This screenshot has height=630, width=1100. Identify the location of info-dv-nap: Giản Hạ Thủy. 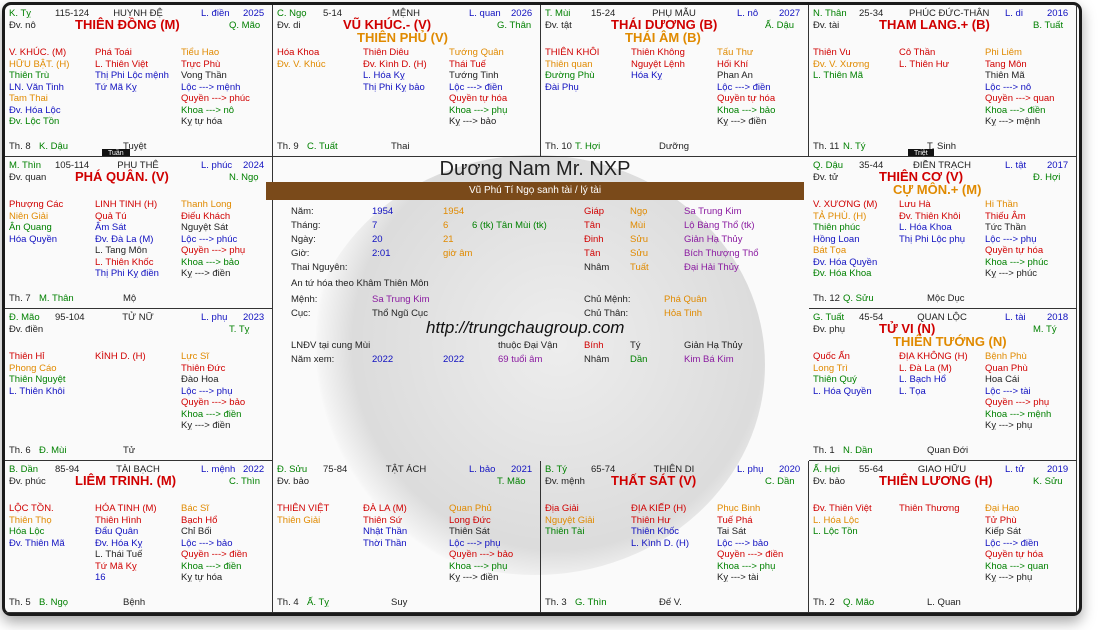
(713, 345).